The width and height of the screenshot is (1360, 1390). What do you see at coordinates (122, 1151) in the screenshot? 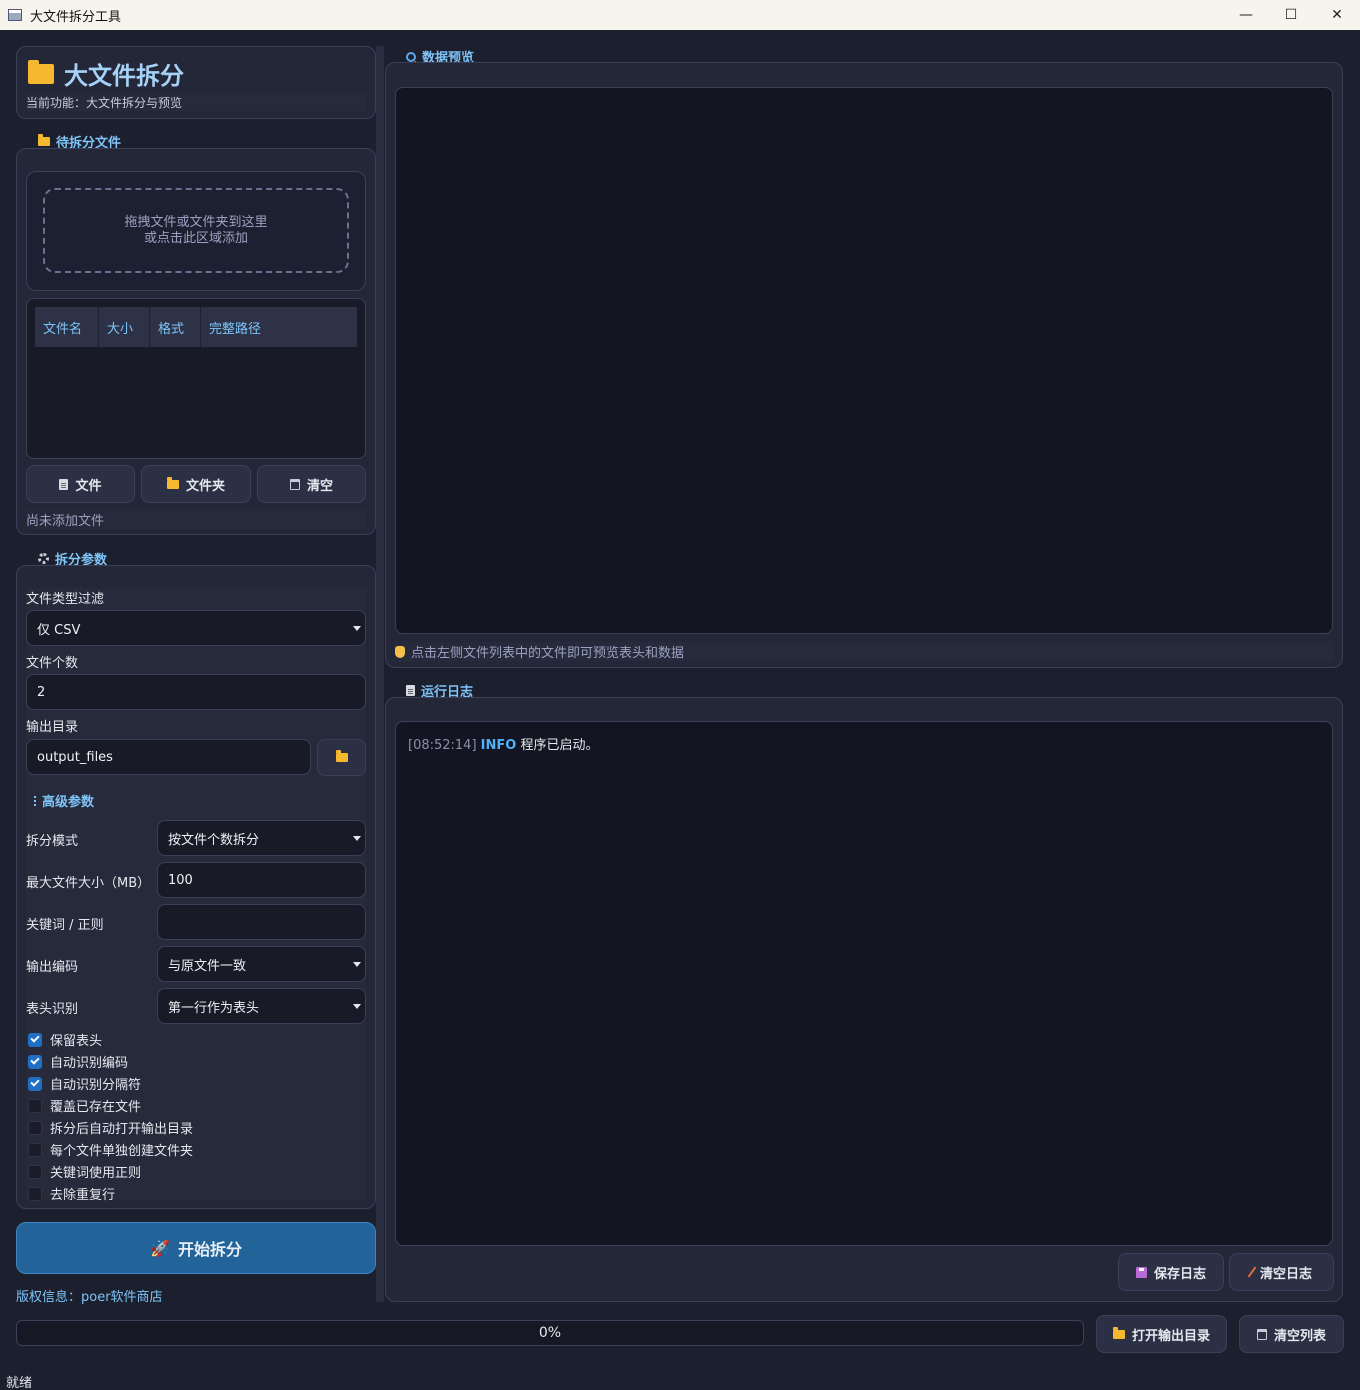
I see `checkbox-label: 每个文件单独创建文件夹` at bounding box center [122, 1151].